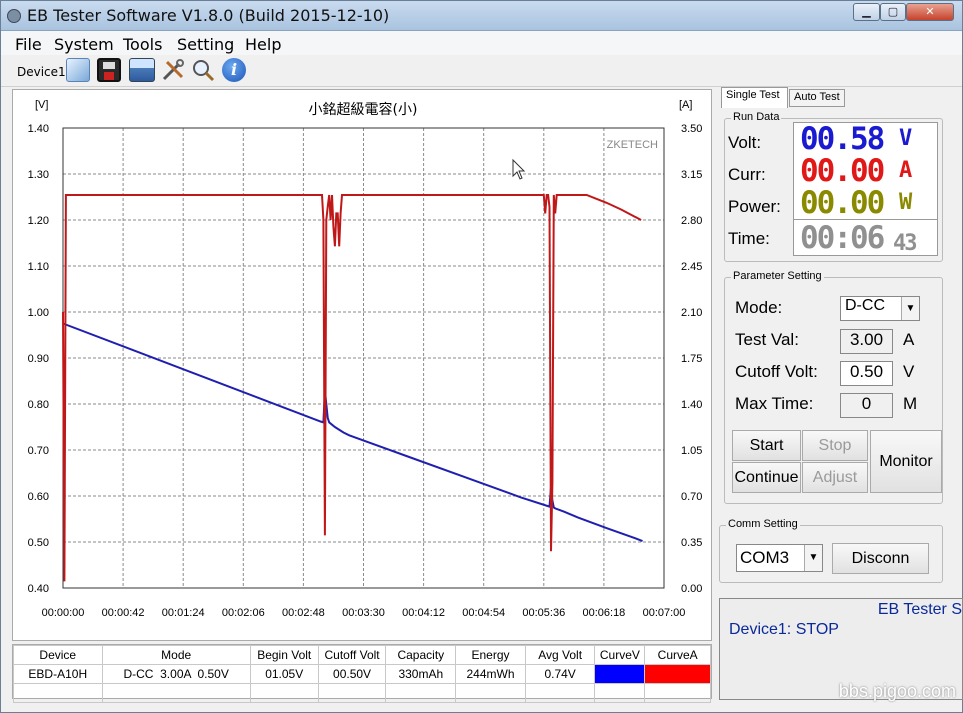 This screenshot has width=963, height=713. Describe the element at coordinates (765, 557) in the screenshot. I see `com-port-value: COM3` at that location.